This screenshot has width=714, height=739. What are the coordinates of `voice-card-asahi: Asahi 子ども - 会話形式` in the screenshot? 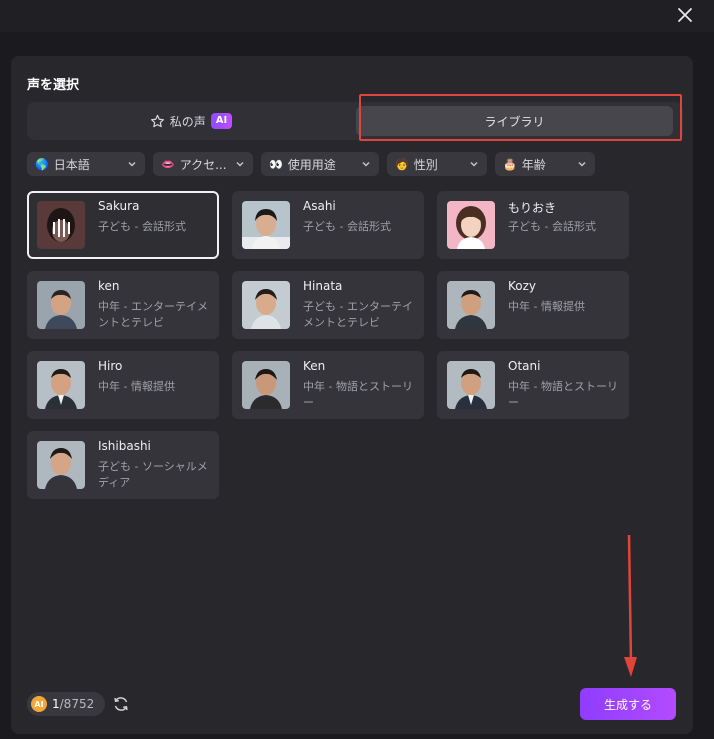 It's located at (328, 225).